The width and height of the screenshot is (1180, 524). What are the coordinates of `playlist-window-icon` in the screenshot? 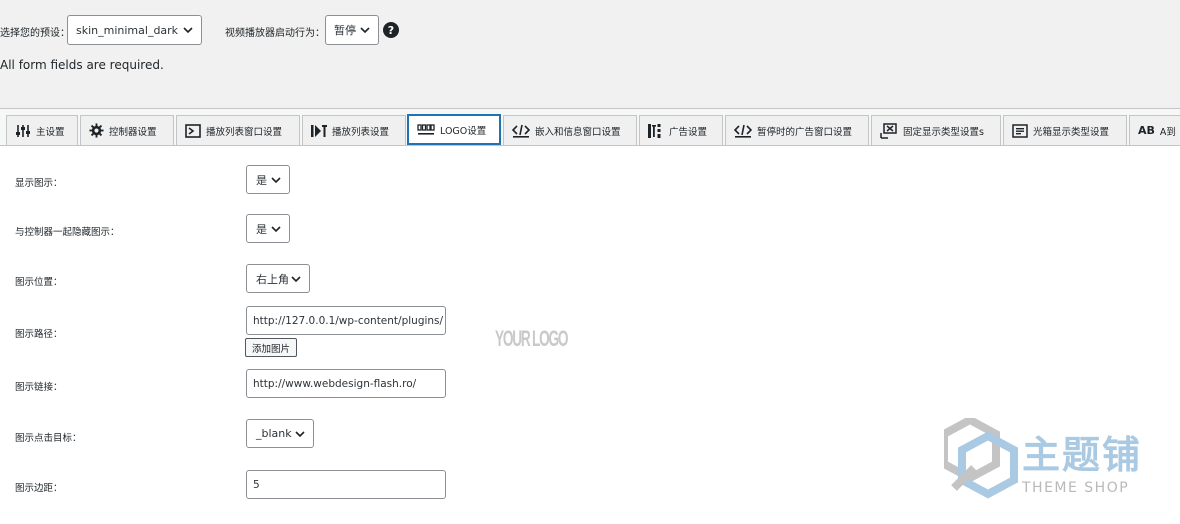 It's located at (193, 130).